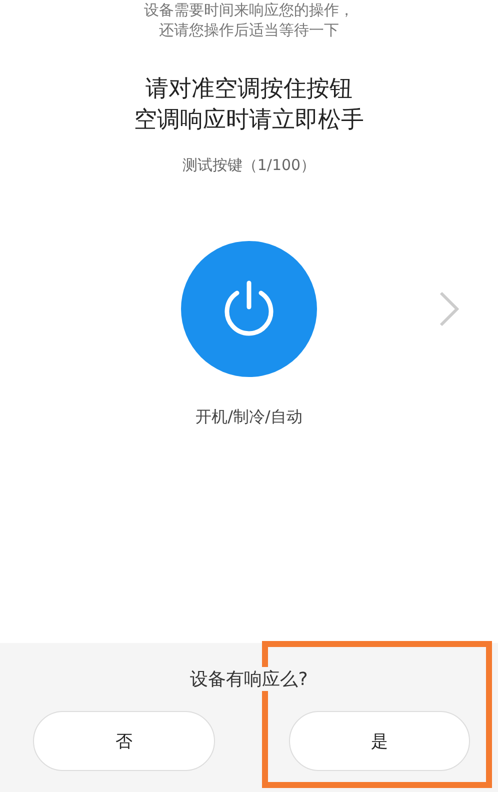 The width and height of the screenshot is (498, 792). Describe the element at coordinates (249, 30) in the screenshot. I see `hint-text: 还请您操作后适当等待一下` at that location.